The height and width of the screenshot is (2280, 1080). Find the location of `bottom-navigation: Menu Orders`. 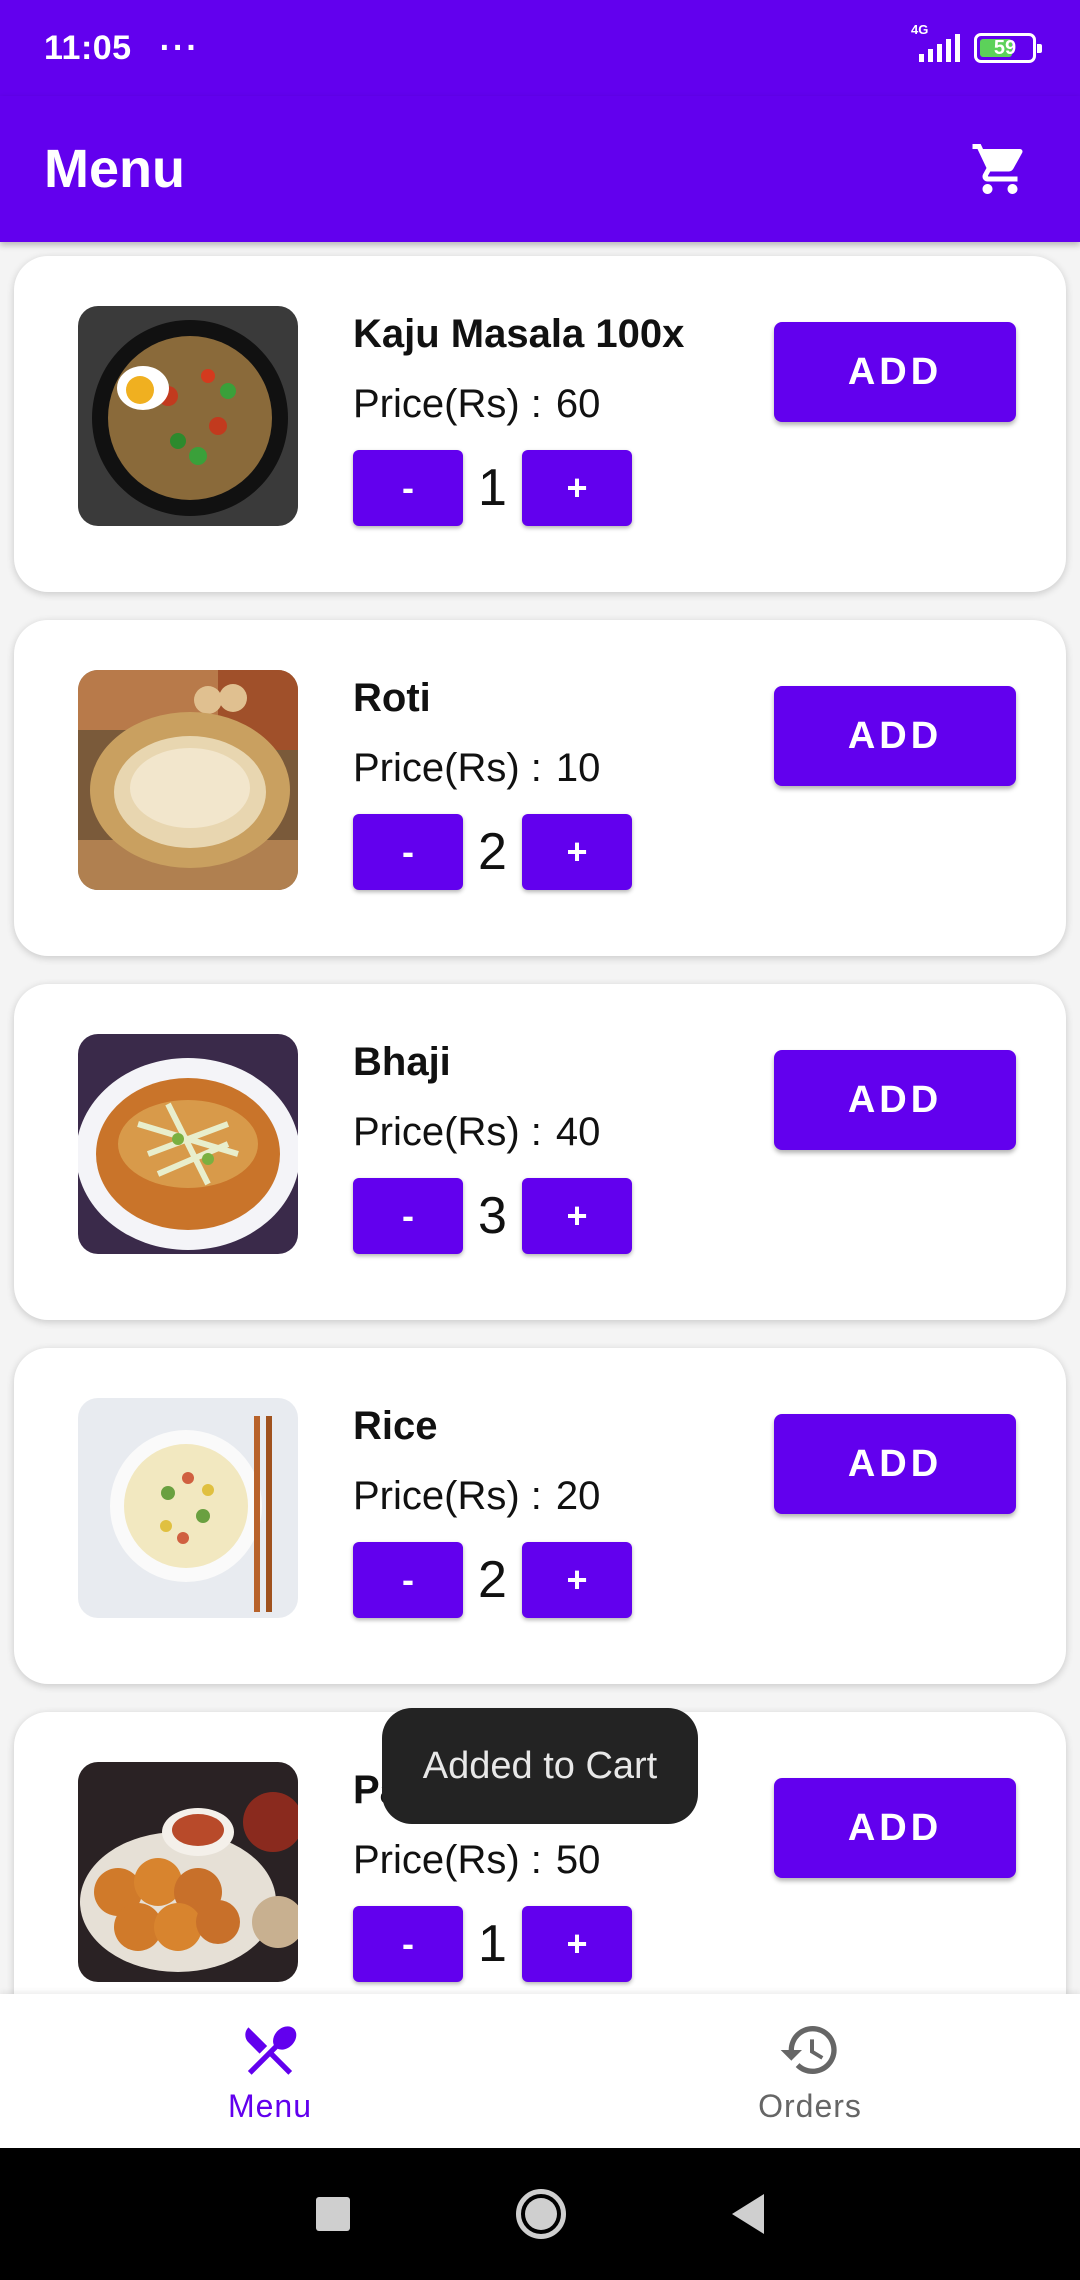

bottom-navigation: Menu Orders is located at coordinates (540, 2071).